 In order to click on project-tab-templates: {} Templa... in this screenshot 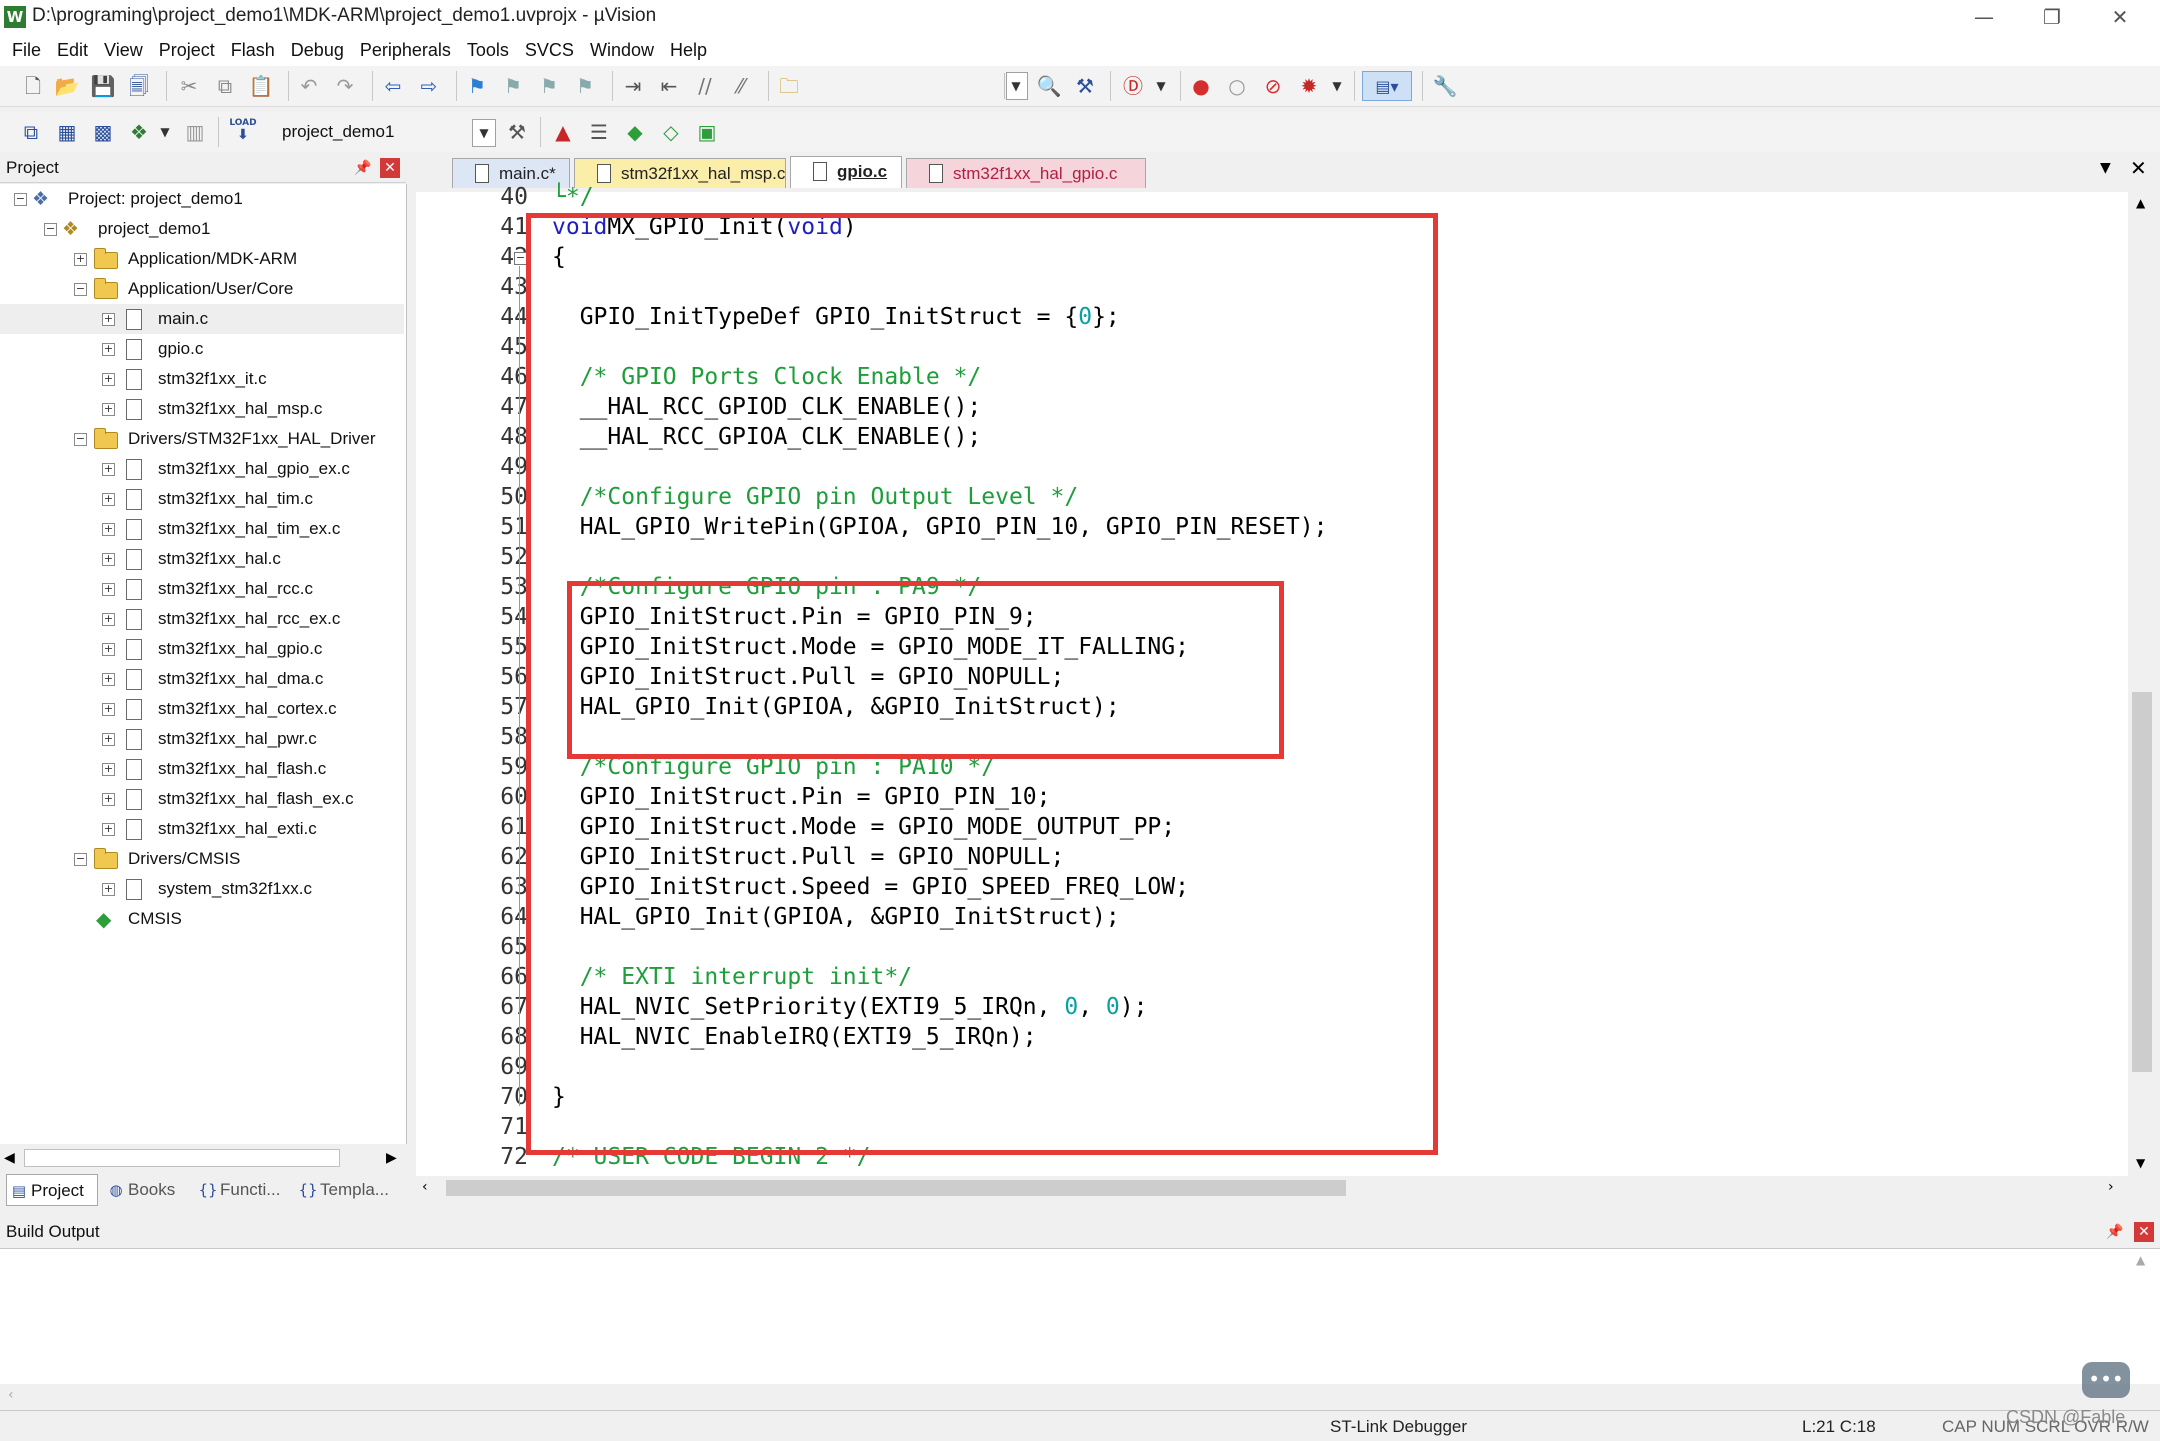, I will do `click(348, 1190)`.